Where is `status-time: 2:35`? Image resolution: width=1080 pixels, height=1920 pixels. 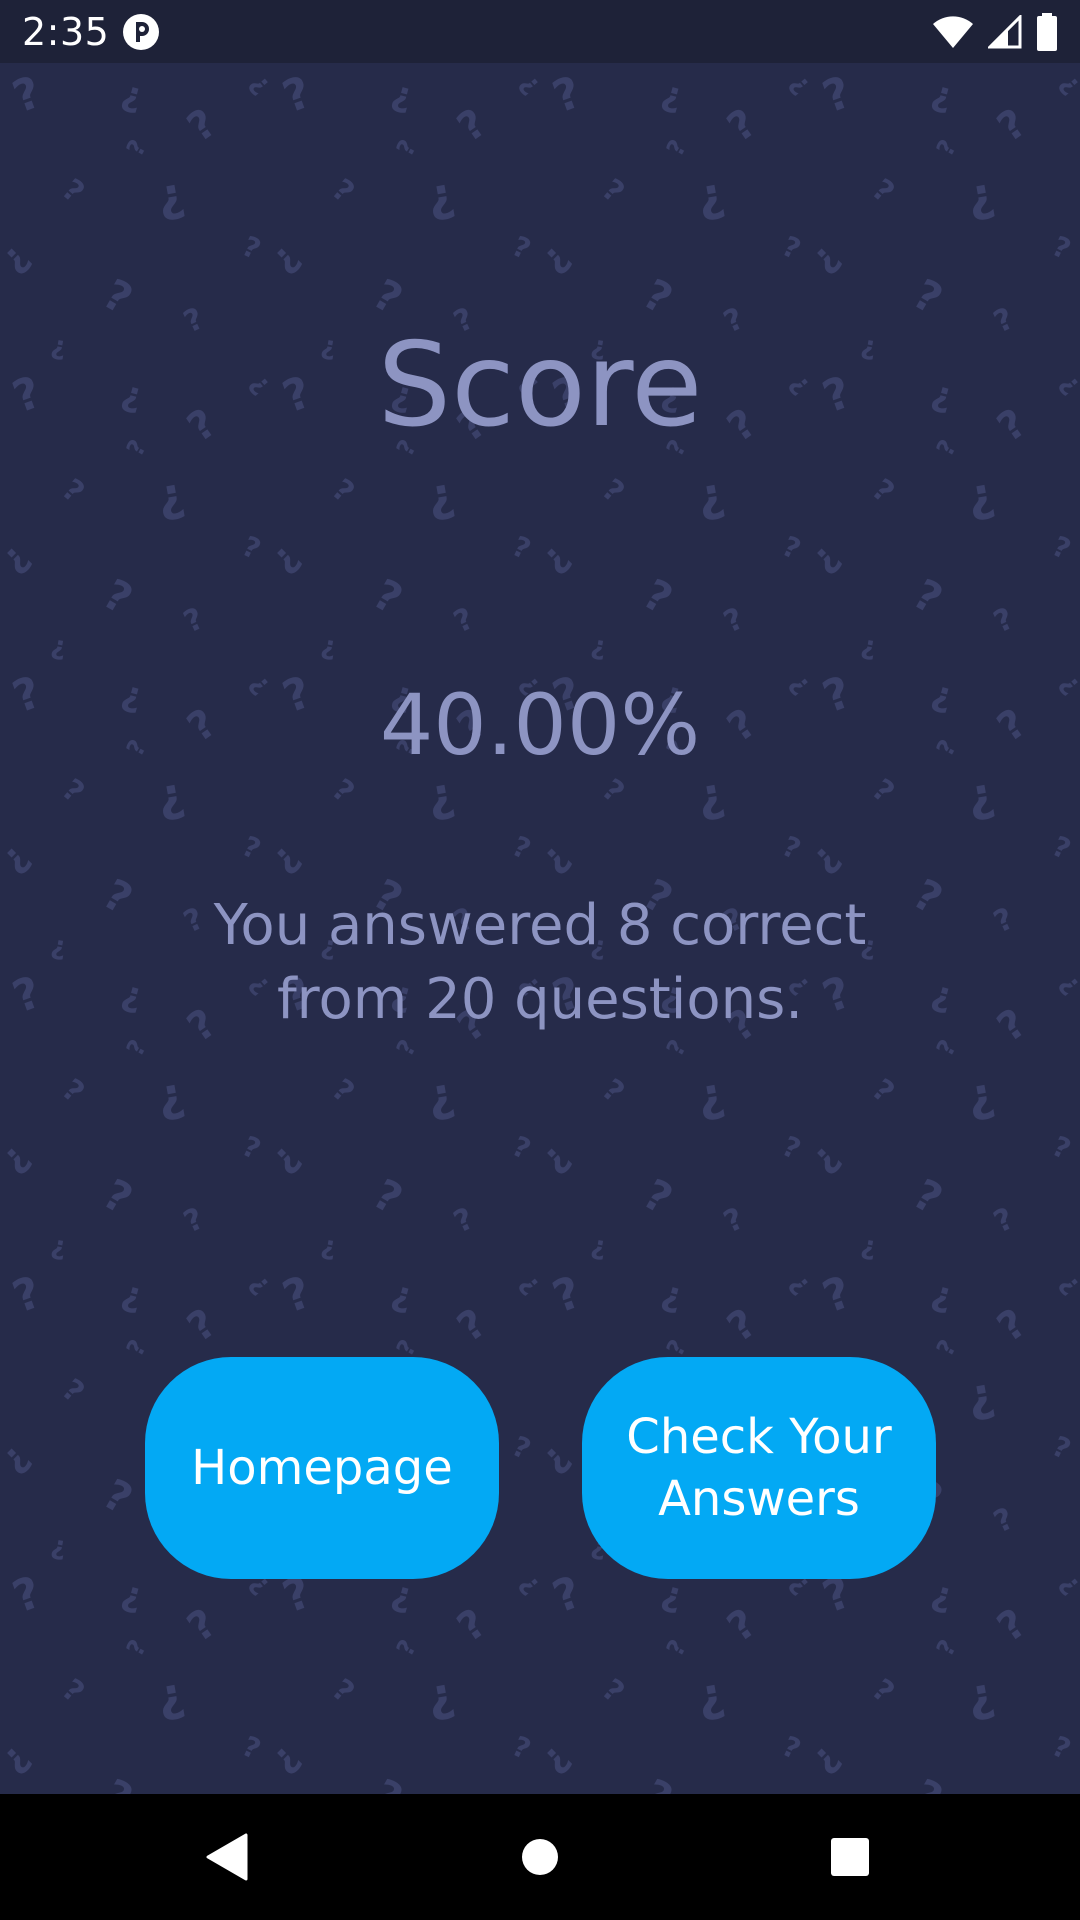
status-time: 2:35 is located at coordinates (66, 32).